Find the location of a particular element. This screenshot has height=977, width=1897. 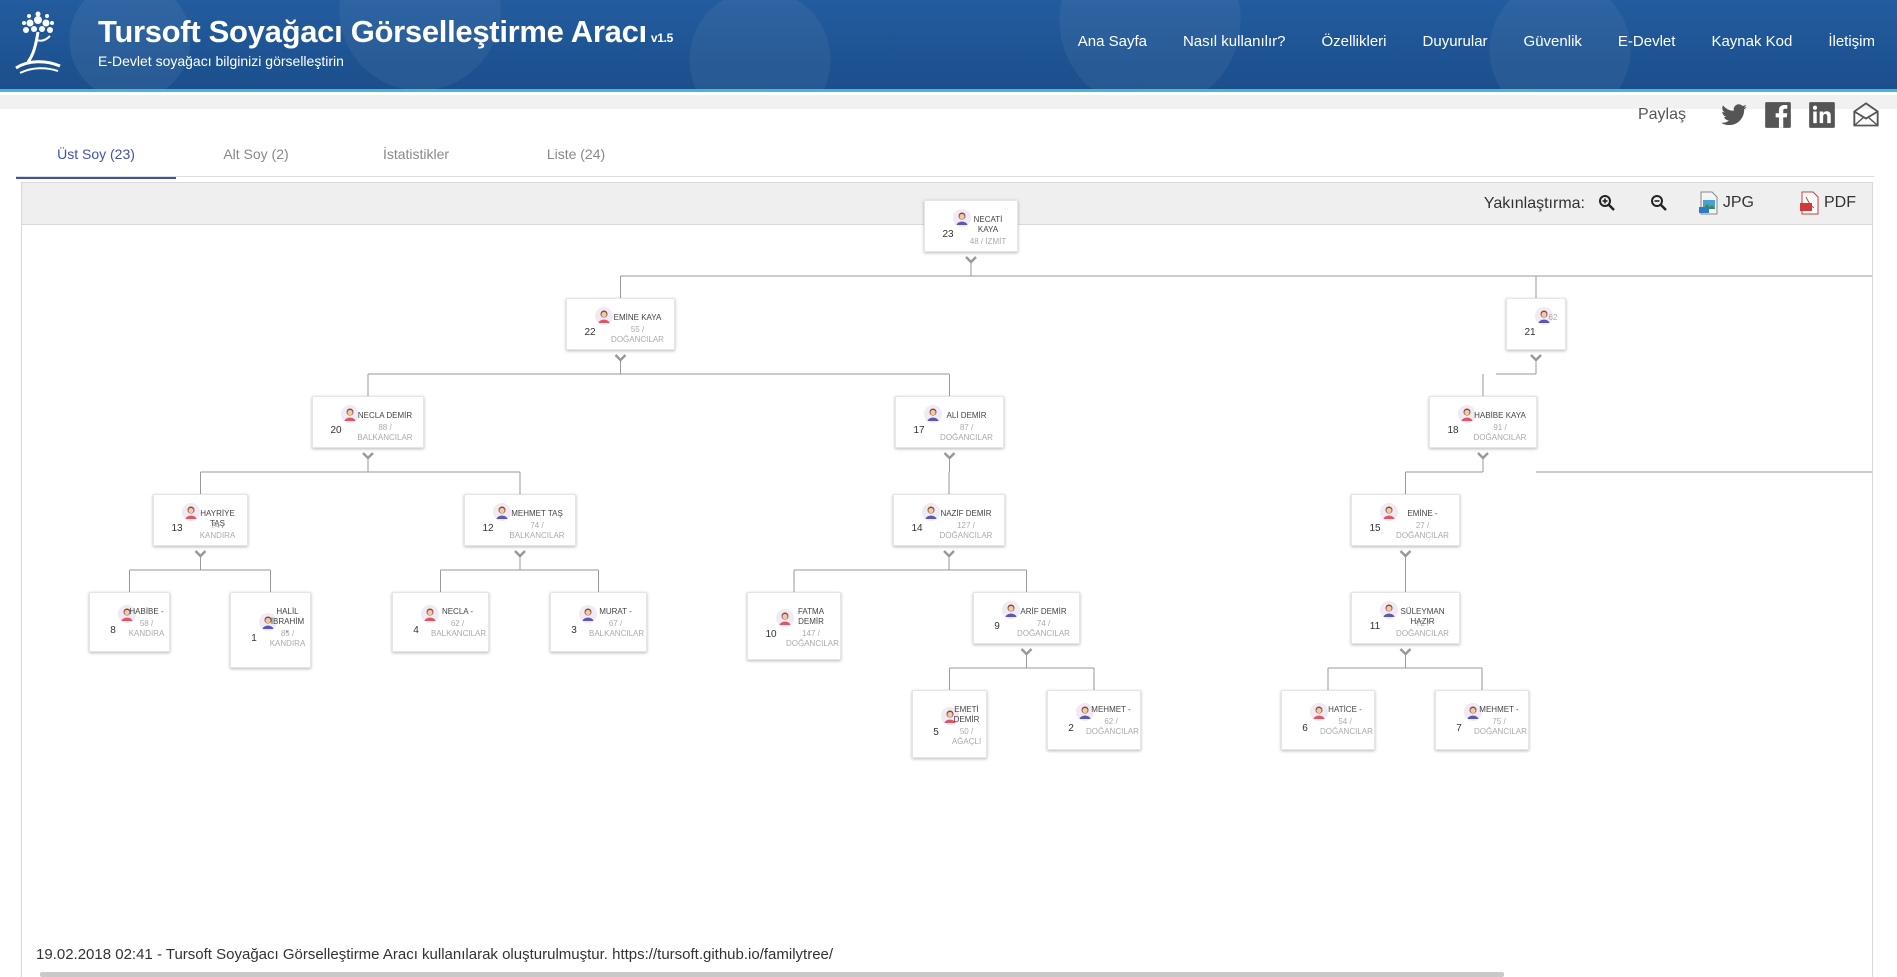

person-id: 10 is located at coordinates (771, 634).